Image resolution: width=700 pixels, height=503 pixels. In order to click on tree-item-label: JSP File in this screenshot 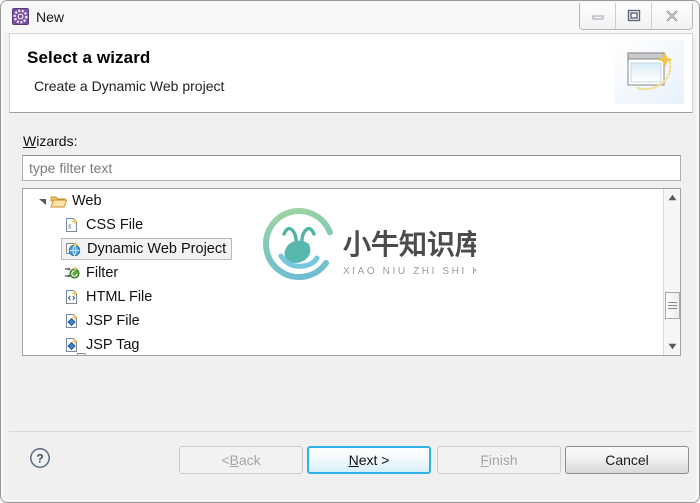, I will do `click(113, 321)`.